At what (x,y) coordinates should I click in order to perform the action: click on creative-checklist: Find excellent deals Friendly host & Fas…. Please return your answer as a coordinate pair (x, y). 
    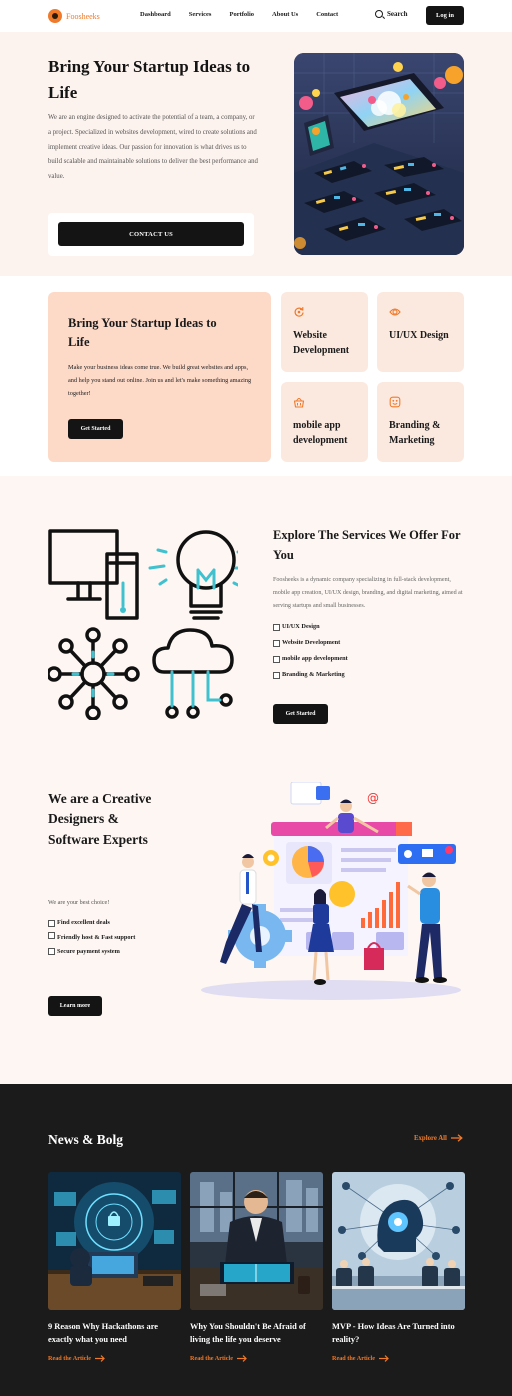
    Looking at the image, I should click on (98, 937).